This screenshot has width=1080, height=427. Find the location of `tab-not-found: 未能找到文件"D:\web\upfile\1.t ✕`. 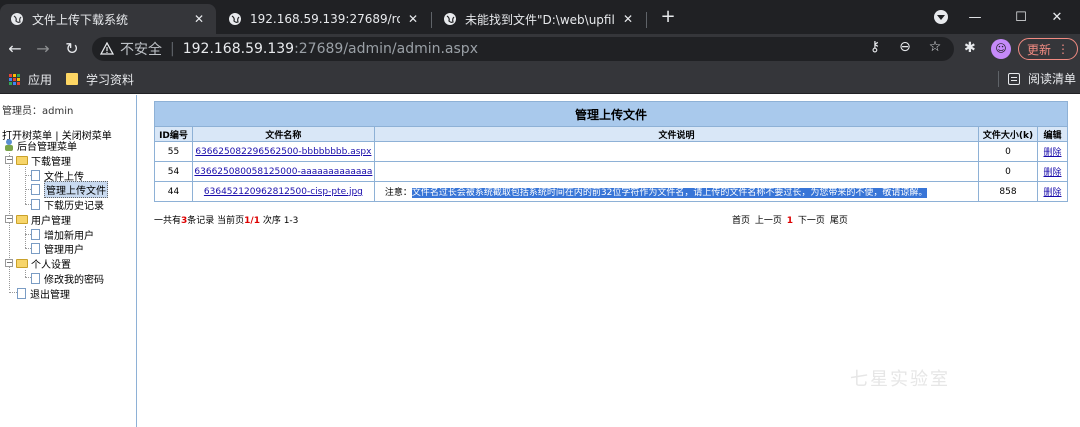

tab-not-found: 未能找到文件"D:\web\upfile\1.t ✕ is located at coordinates (539, 19).